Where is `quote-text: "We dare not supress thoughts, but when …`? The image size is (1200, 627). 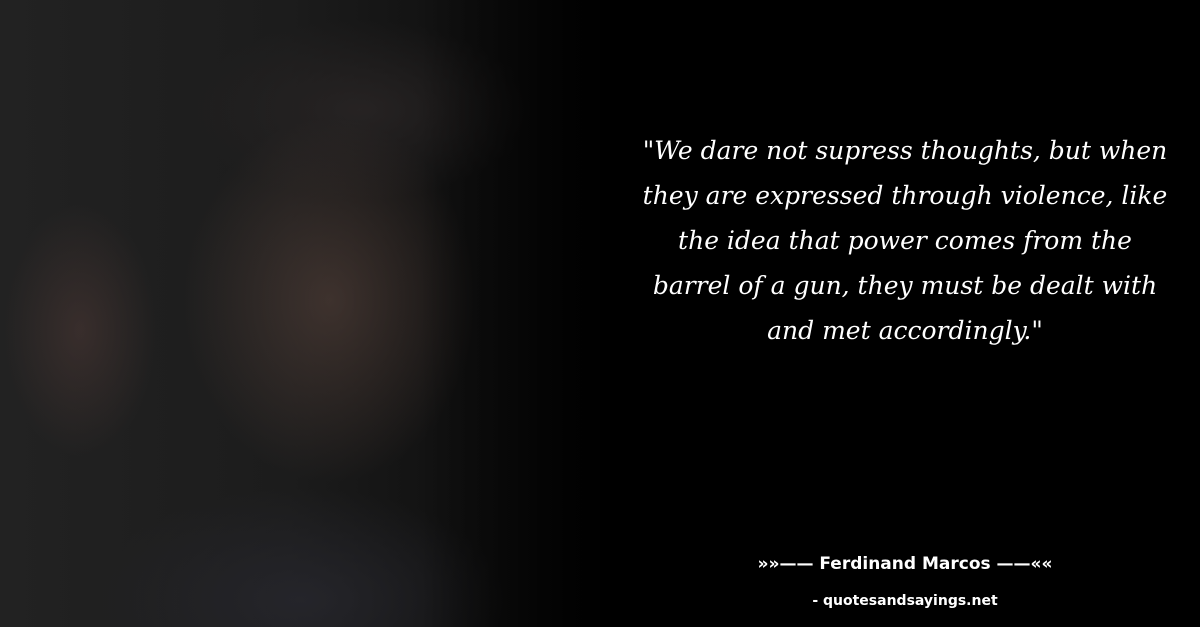 quote-text: "We dare not supress thoughts, but when … is located at coordinates (905, 240).